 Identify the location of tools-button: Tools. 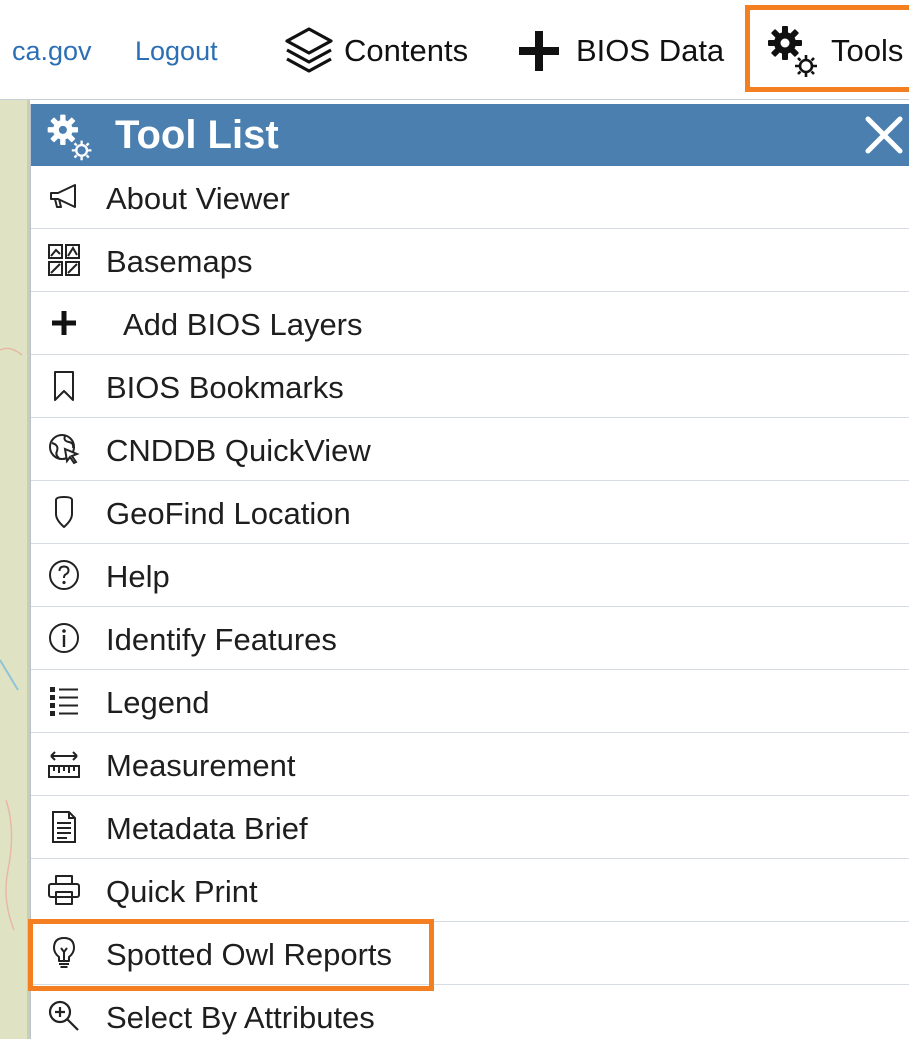
(834, 51).